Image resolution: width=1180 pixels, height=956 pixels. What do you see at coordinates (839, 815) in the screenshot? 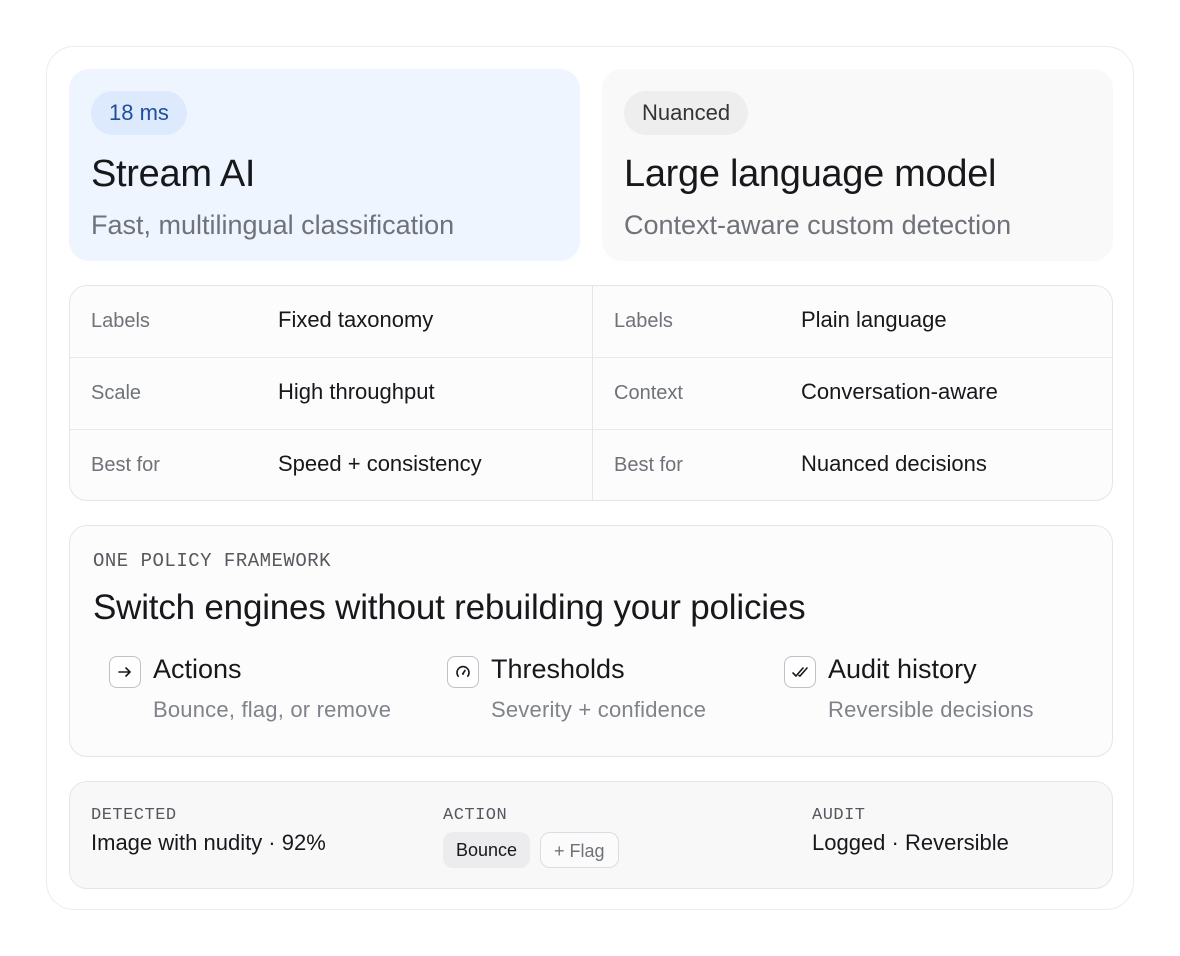
I see `audit-label: AUDIT` at bounding box center [839, 815].